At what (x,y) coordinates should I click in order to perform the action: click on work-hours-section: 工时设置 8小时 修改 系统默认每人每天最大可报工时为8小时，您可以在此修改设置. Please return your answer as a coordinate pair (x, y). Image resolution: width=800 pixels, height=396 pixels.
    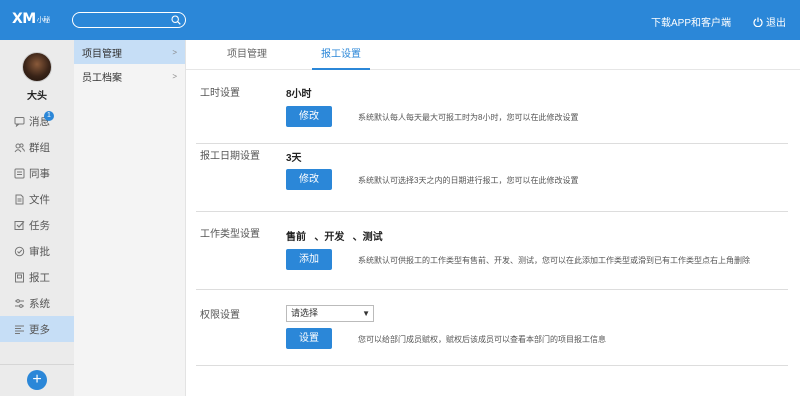
    Looking at the image, I should click on (492, 112).